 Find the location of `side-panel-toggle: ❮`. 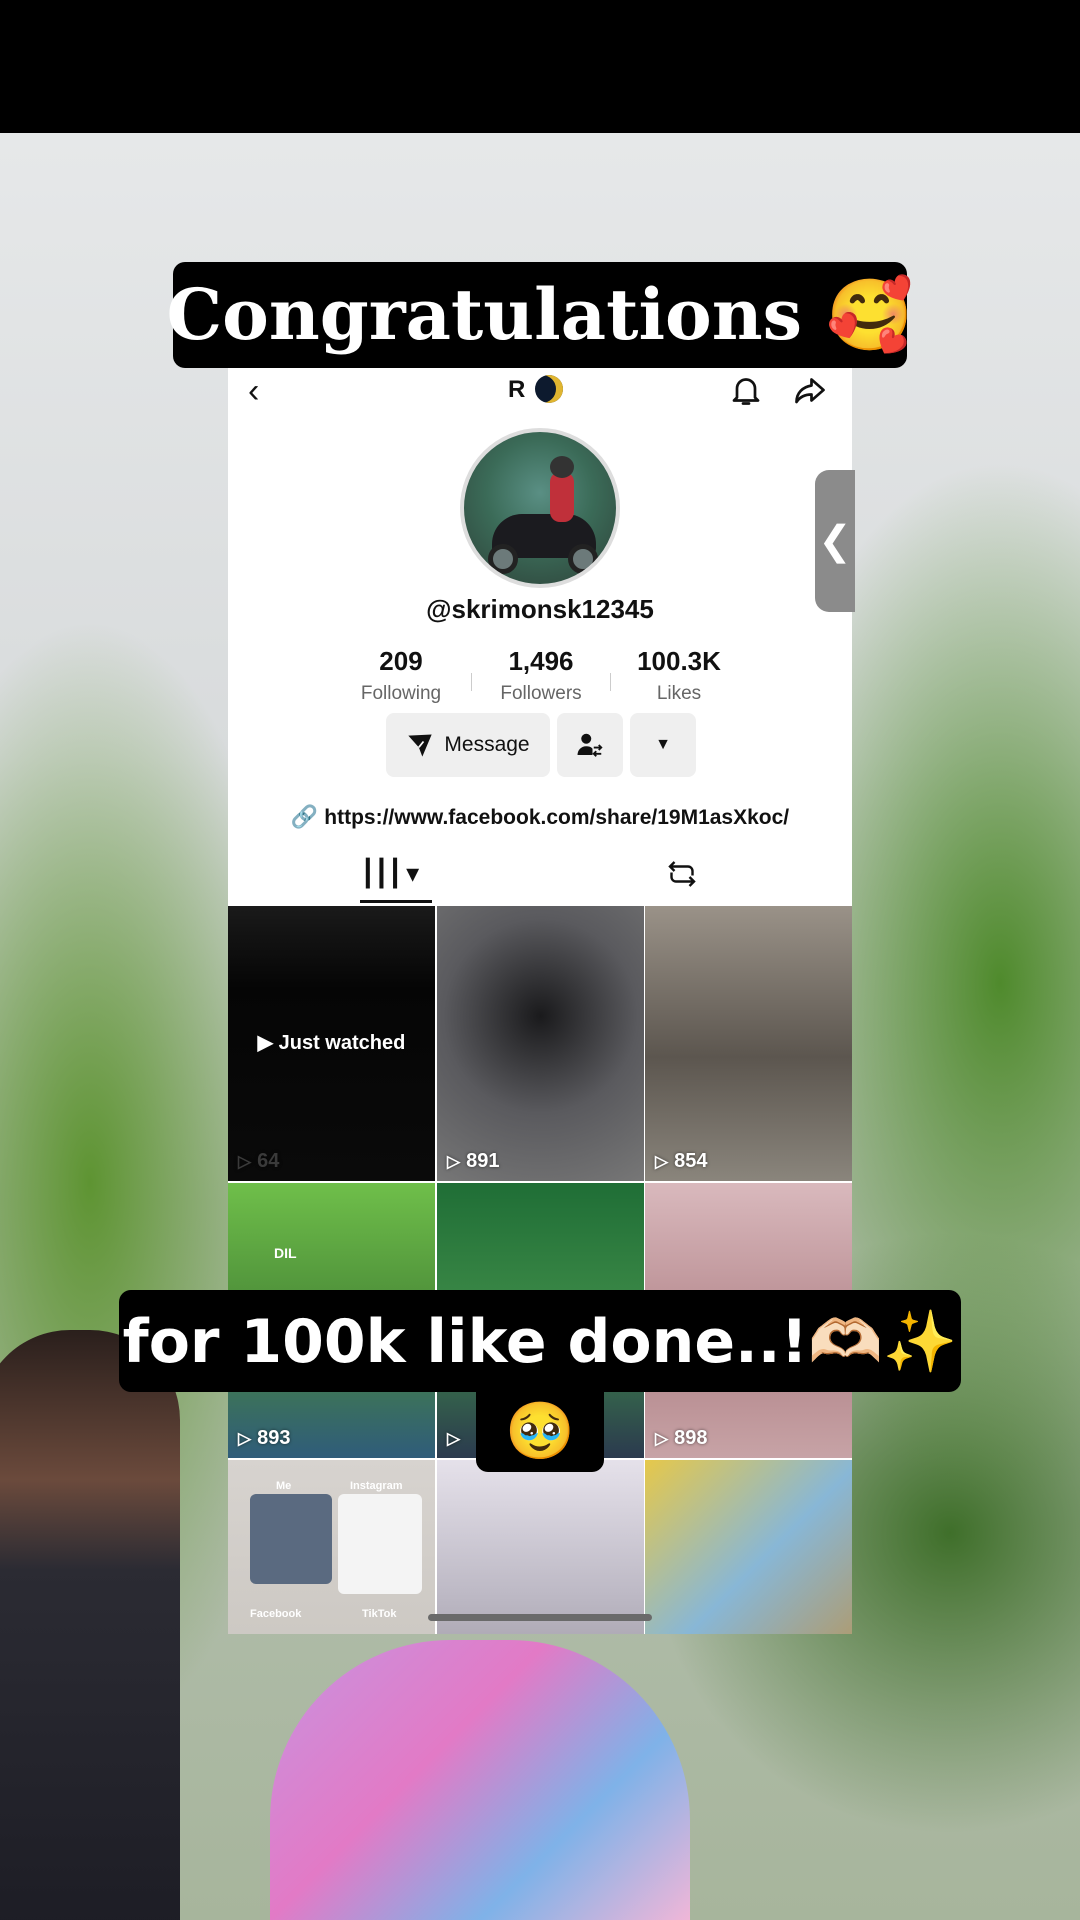

side-panel-toggle: ❮ is located at coordinates (835, 541).